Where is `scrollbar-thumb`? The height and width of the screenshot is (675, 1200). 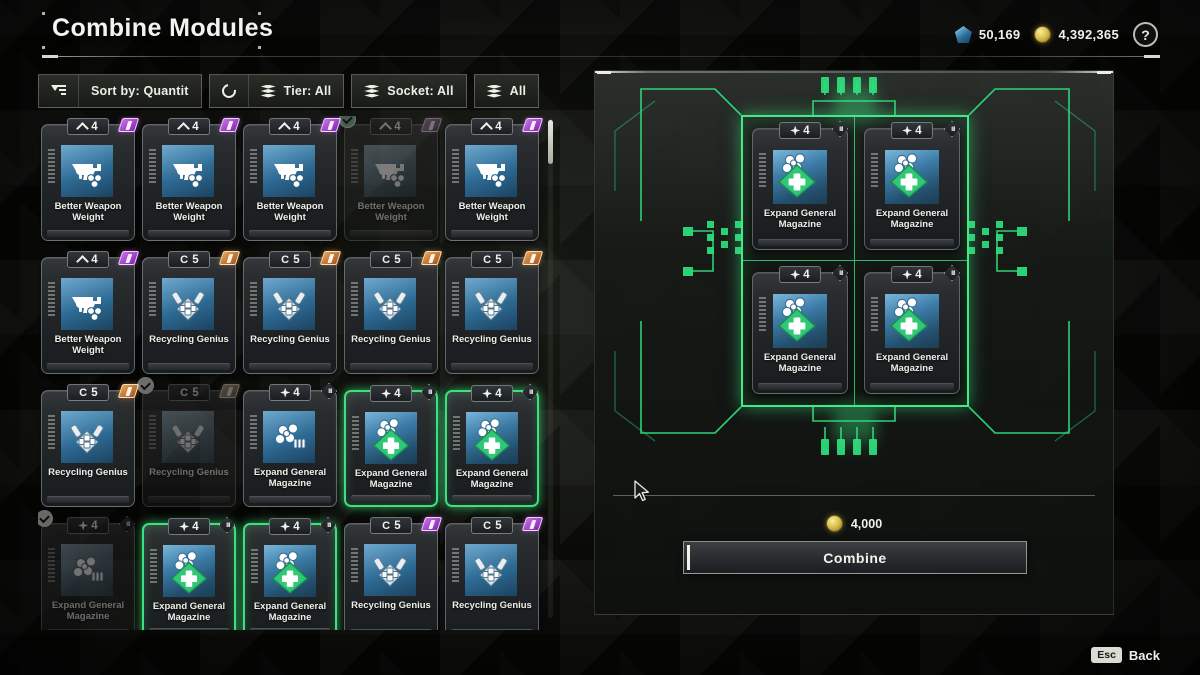 scrollbar-thumb is located at coordinates (550, 142).